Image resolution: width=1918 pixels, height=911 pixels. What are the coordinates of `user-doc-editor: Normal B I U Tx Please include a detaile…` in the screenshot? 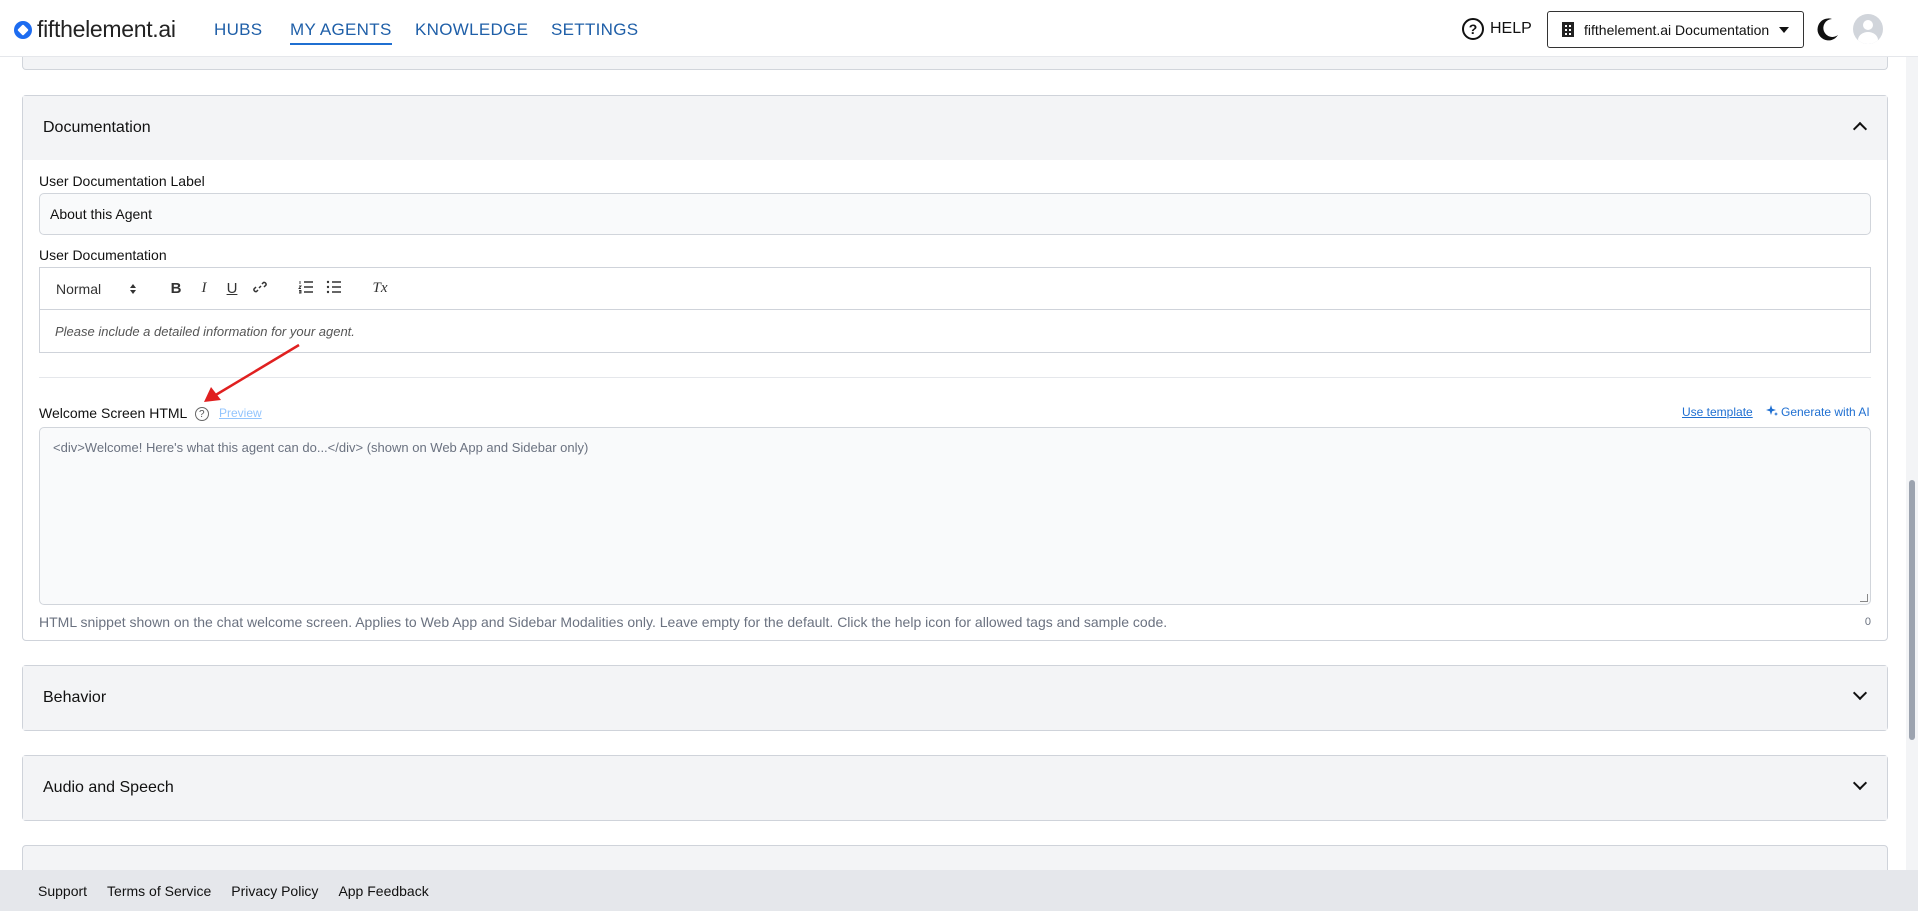 It's located at (955, 310).